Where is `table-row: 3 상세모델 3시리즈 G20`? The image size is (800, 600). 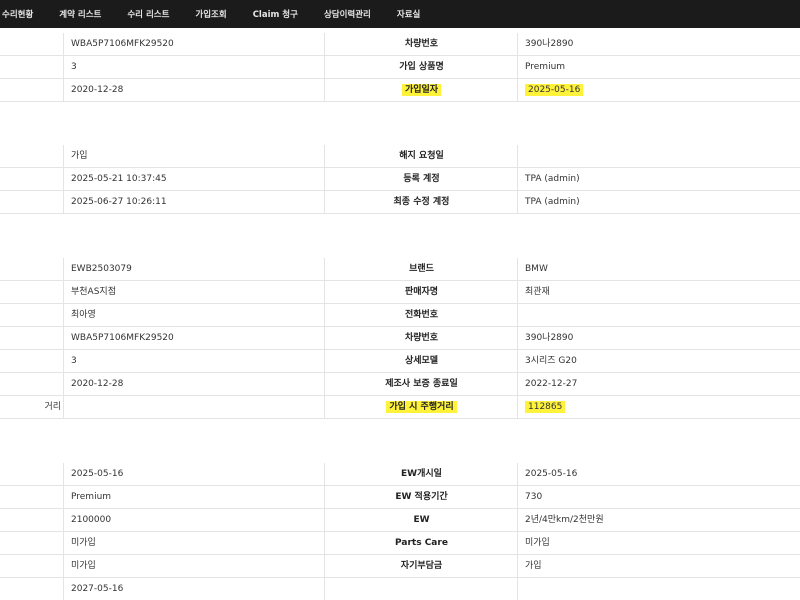
table-row: 3 상세모델 3시리즈 G20 is located at coordinates (400, 361).